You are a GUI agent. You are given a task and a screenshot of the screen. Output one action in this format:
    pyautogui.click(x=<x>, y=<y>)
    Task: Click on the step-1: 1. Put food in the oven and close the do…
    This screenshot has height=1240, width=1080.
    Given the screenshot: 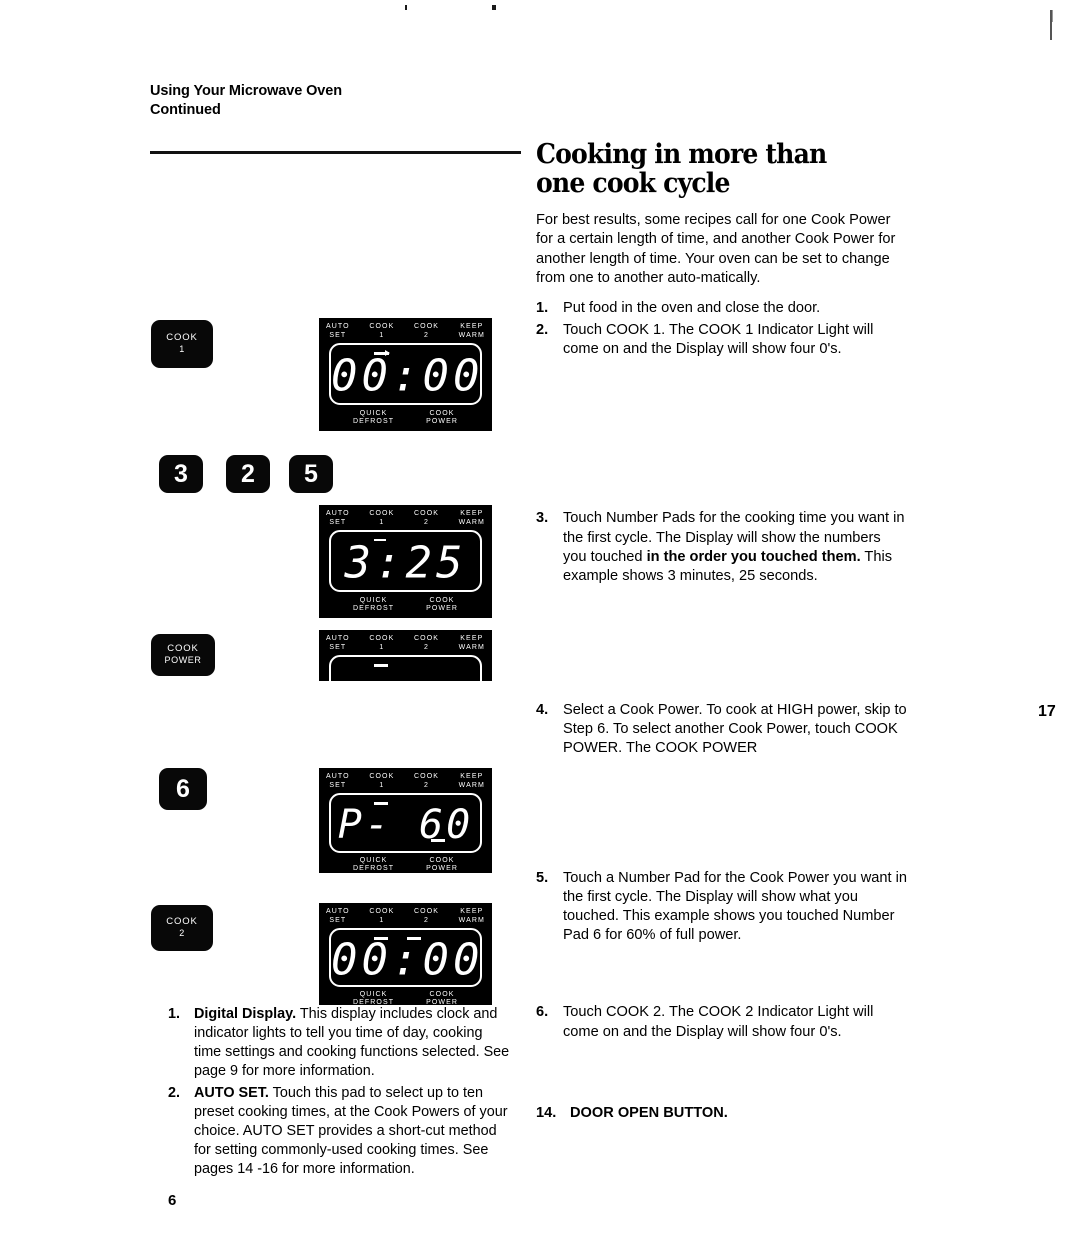 What is the action you would take?
    pyautogui.click(x=722, y=308)
    